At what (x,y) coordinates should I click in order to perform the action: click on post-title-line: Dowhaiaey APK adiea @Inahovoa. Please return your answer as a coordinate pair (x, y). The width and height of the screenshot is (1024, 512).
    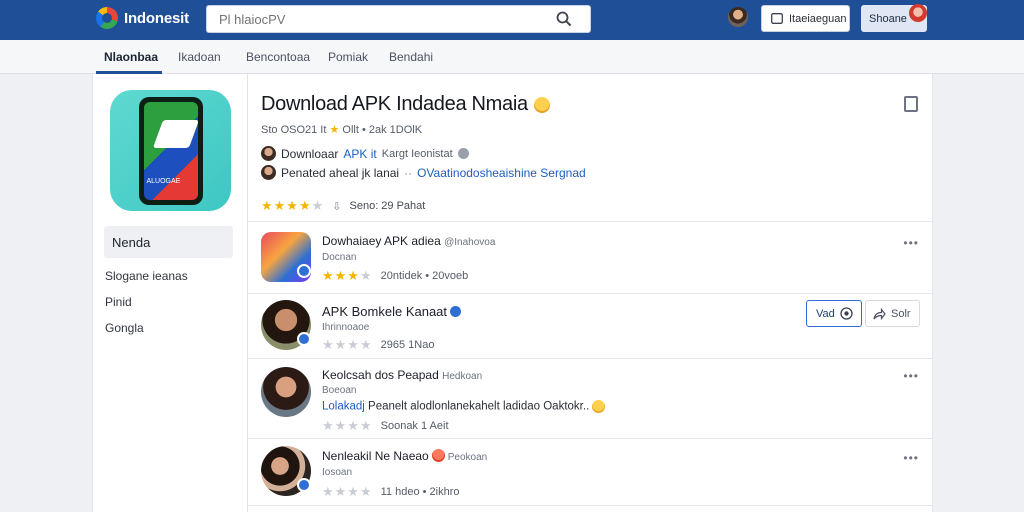
    Looking at the image, I should click on (408, 241).